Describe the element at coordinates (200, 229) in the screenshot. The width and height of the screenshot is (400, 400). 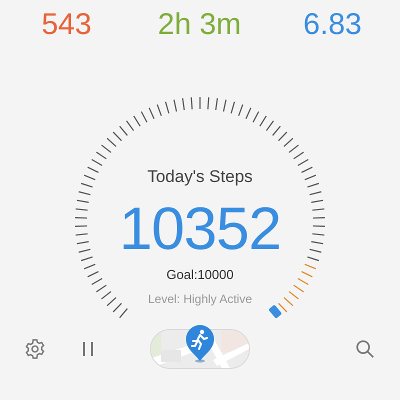
I see `step-count: 10352` at that location.